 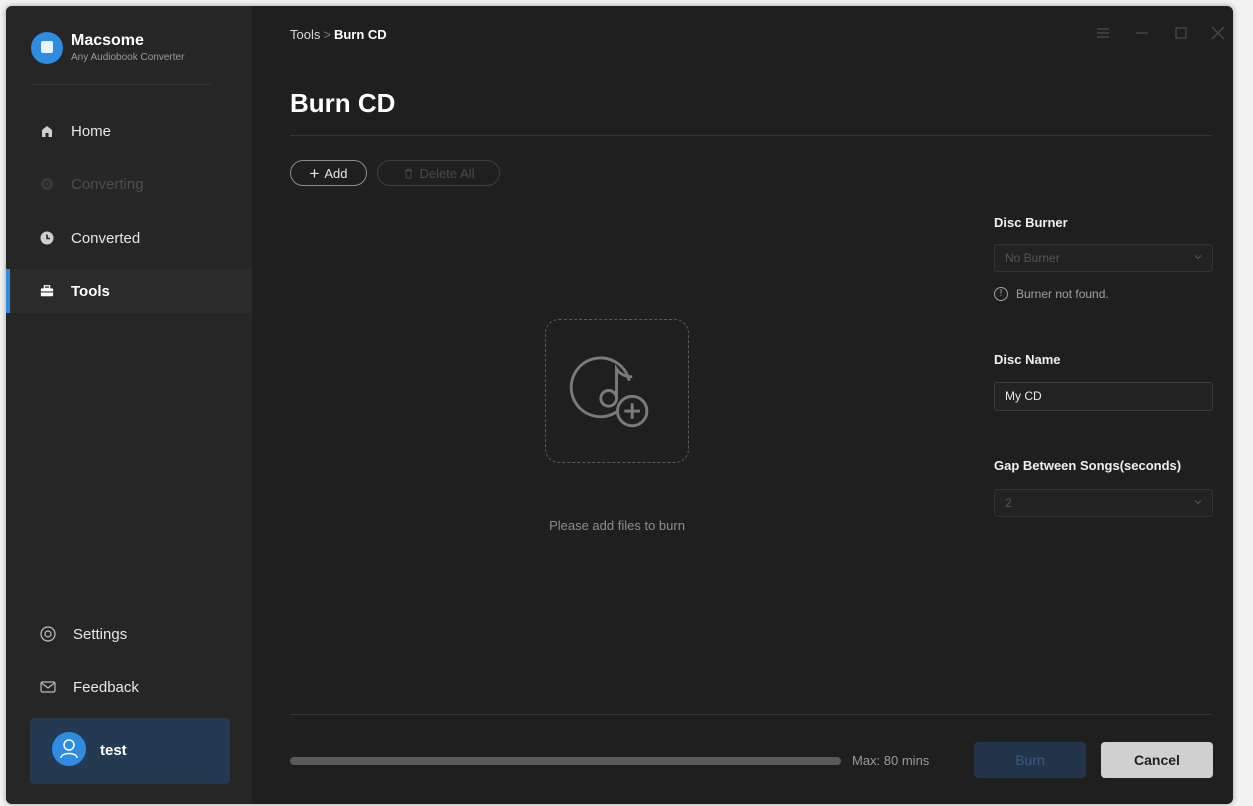 I want to click on maximize-icon, so click(x=1181, y=33).